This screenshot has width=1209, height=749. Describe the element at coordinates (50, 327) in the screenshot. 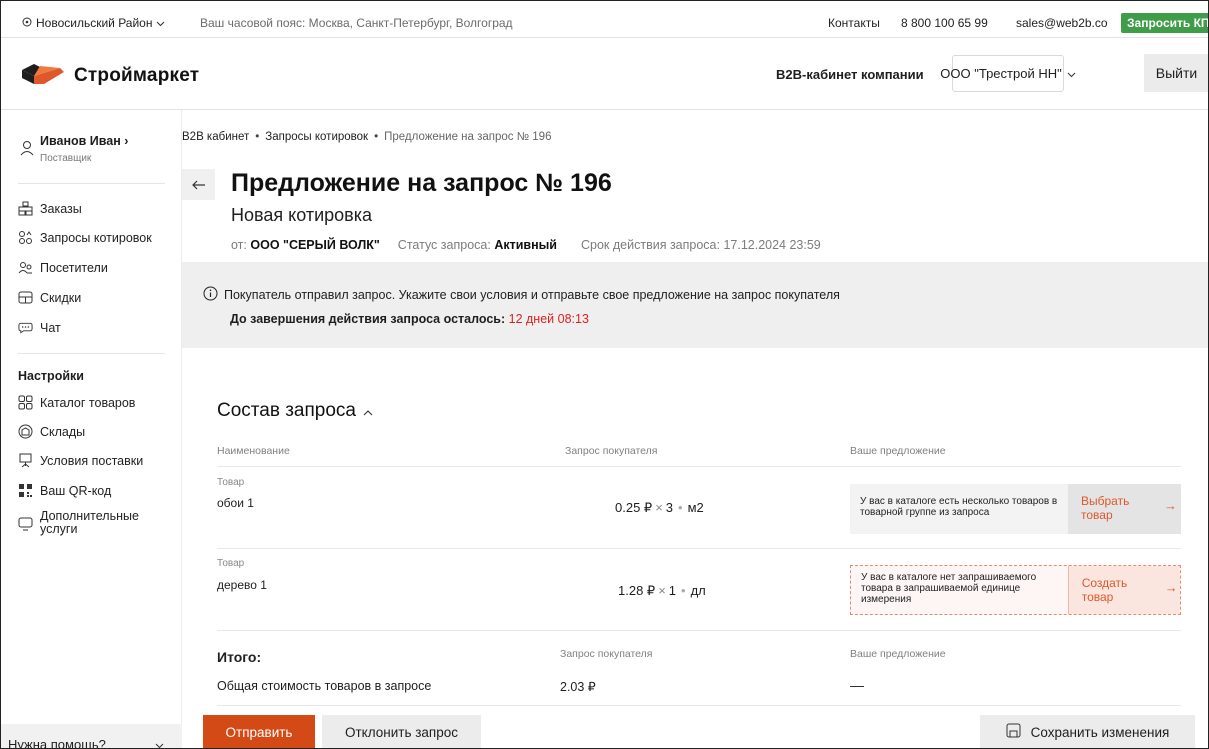

I see `sidebar-item-label: Чат` at that location.